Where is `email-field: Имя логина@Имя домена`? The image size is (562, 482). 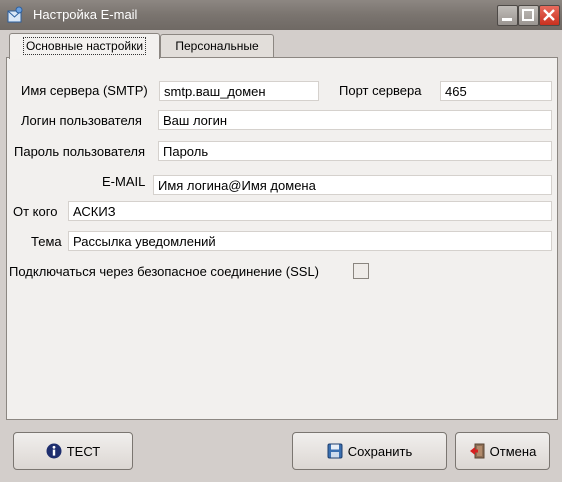 email-field: Имя логина@Имя домена is located at coordinates (352, 185).